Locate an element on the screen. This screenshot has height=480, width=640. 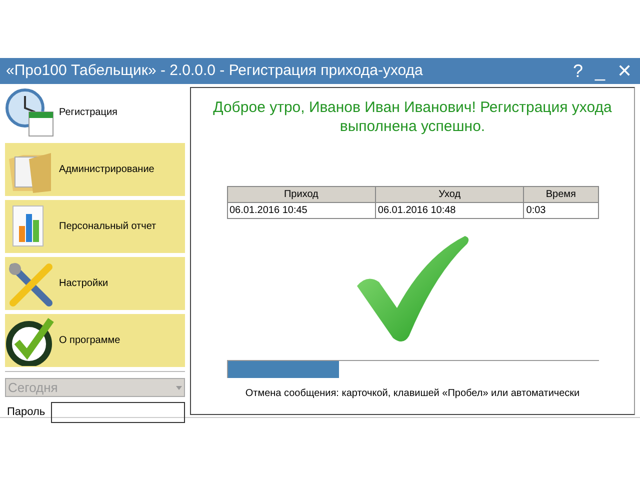
menu-item: Настройки is located at coordinates (95, 283).